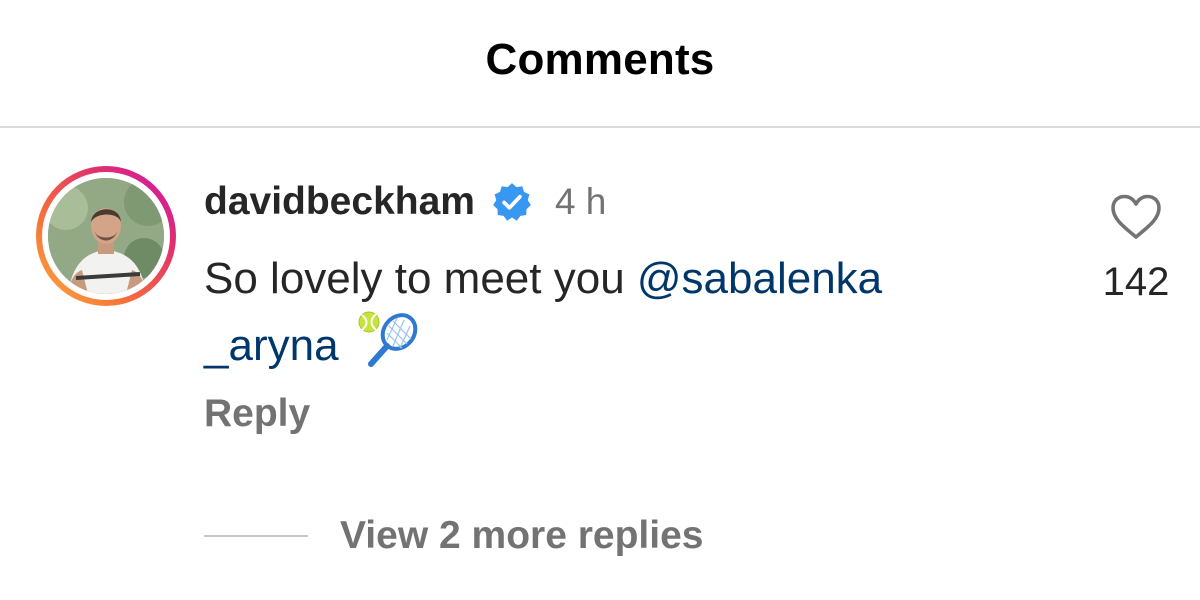 The image size is (1200, 600). What do you see at coordinates (256, 536) in the screenshot?
I see `replies-divider-line` at bounding box center [256, 536].